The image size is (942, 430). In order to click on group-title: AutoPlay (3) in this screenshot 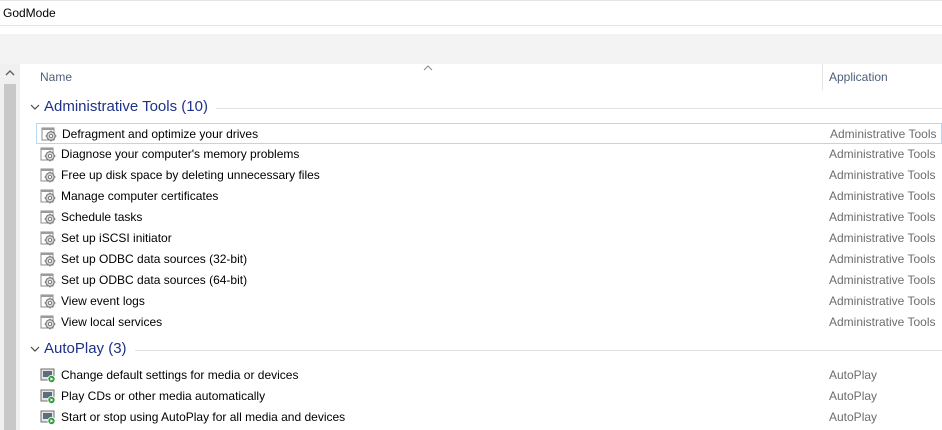, I will do `click(85, 348)`.